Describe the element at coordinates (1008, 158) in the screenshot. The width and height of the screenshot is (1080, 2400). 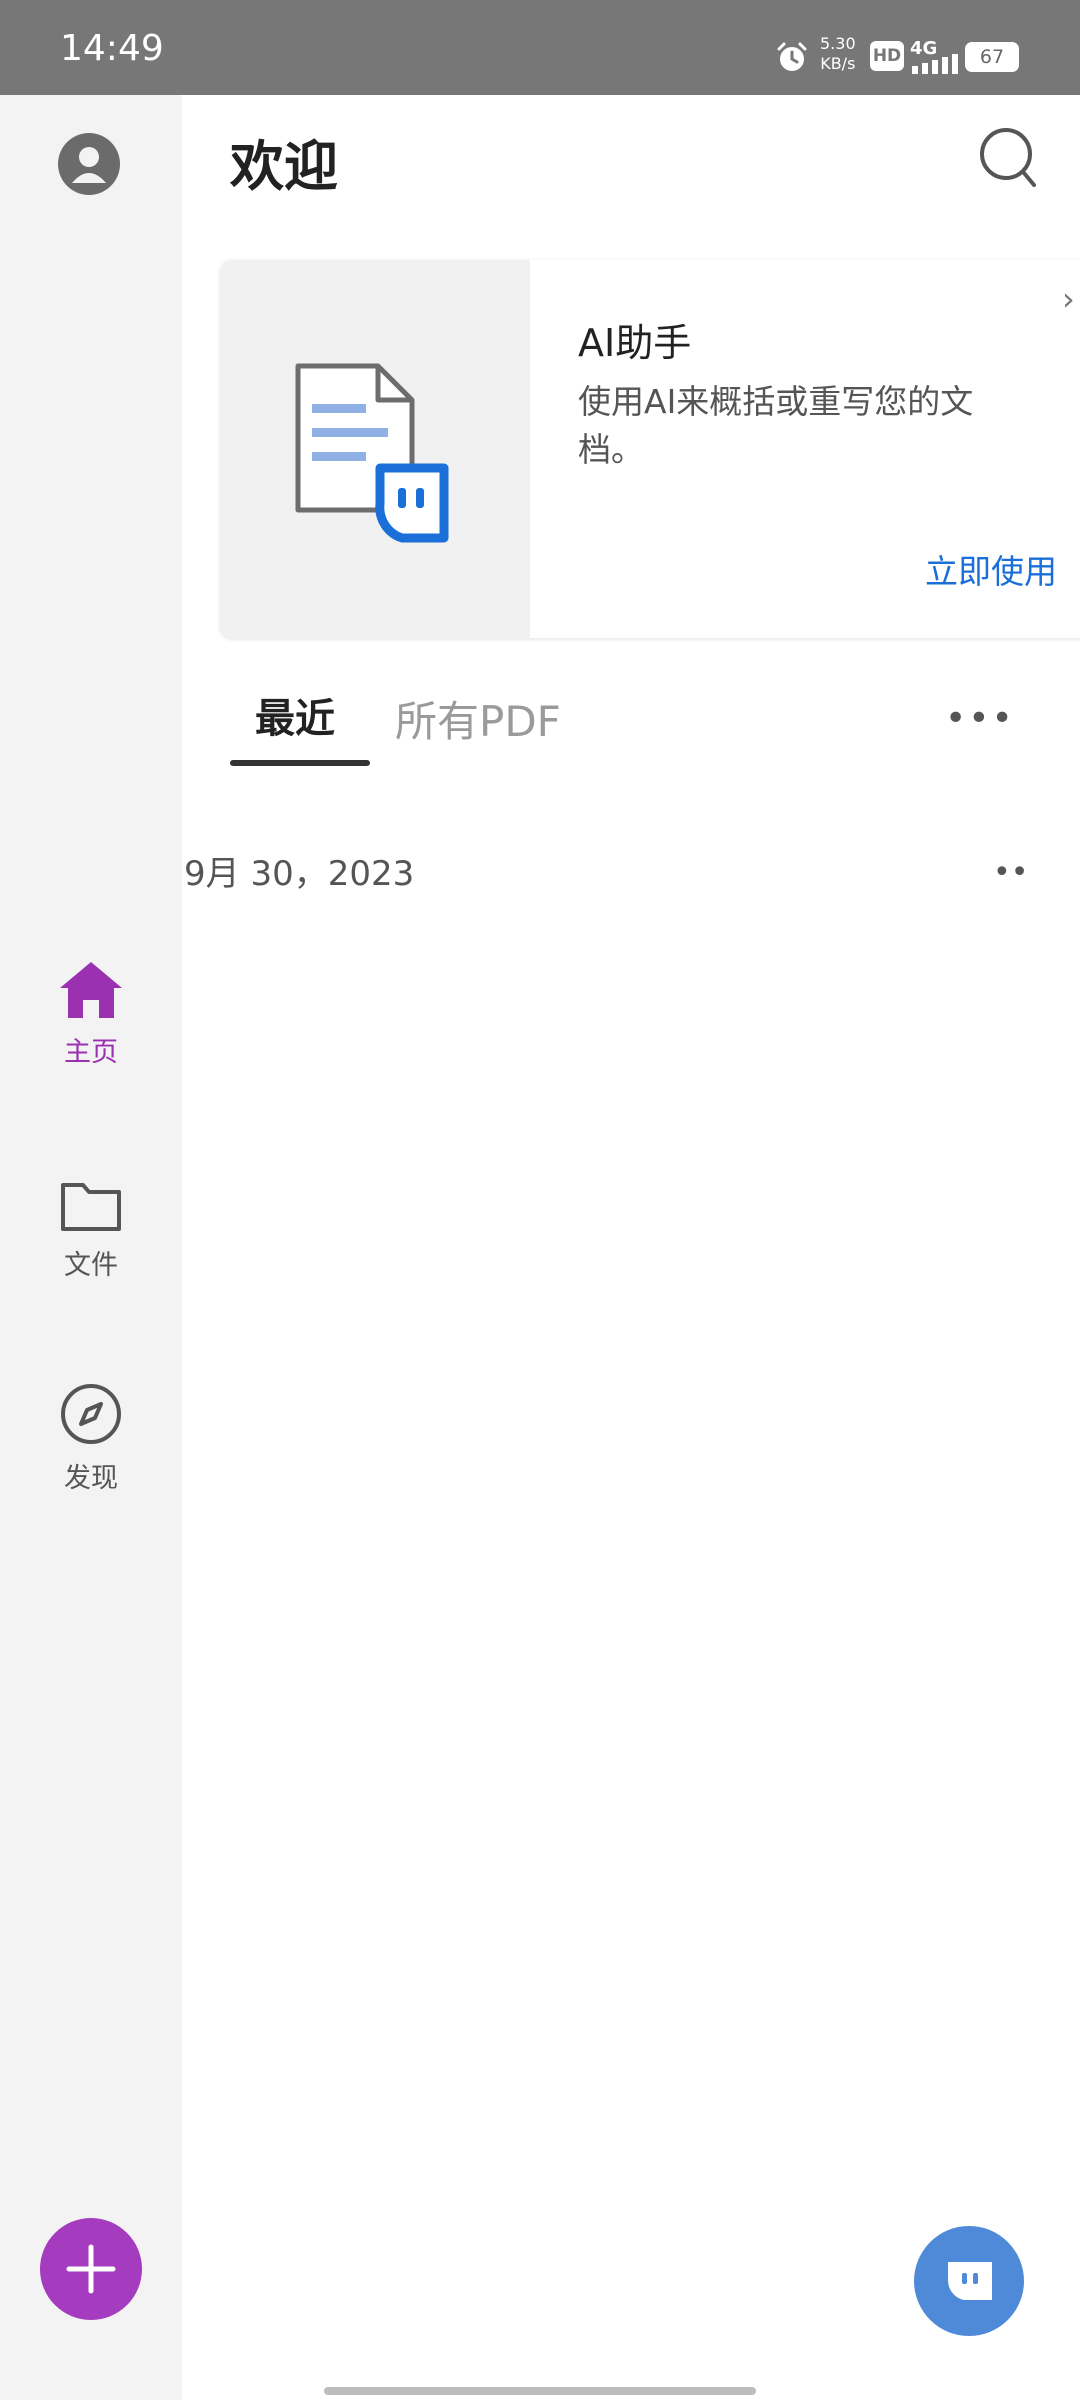
I see `search-icon` at that location.